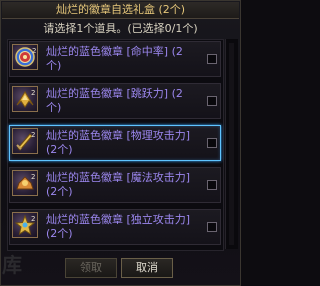 The height and width of the screenshot is (286, 320). Describe the element at coordinates (91, 268) in the screenshot. I see `confirm-button: 领取` at that location.